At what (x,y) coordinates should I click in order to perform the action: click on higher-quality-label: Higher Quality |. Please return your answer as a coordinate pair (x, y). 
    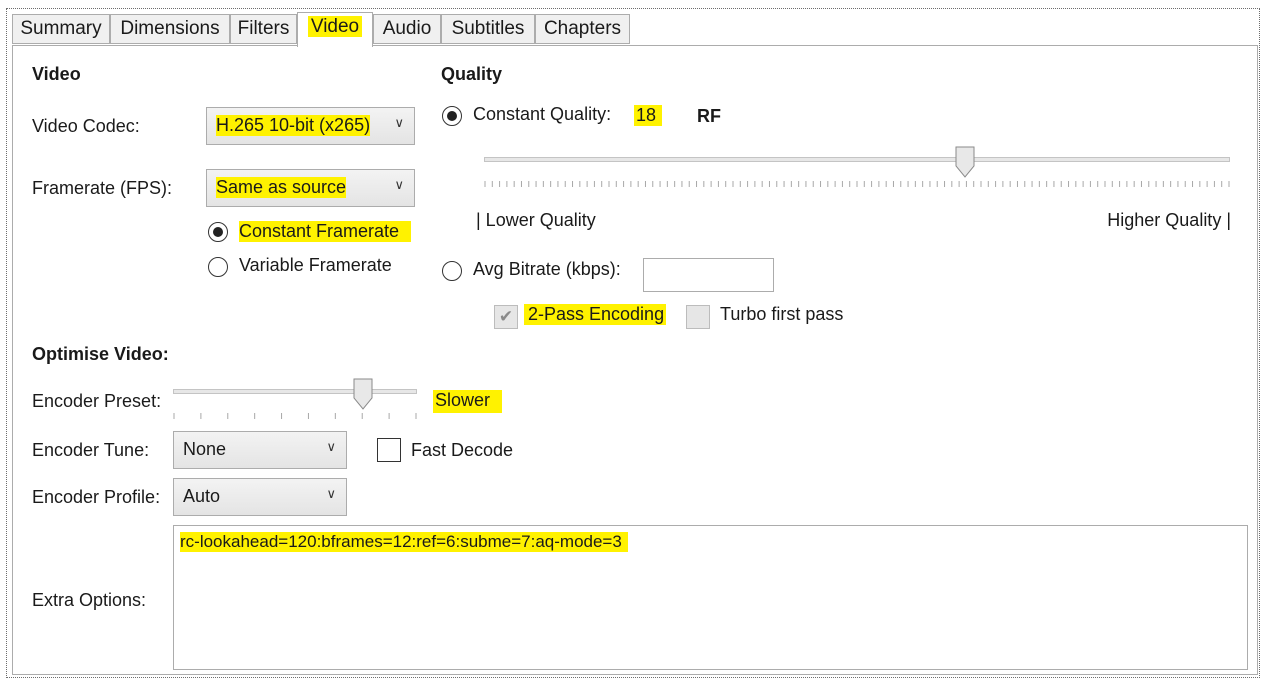
    Looking at the image, I should click on (1169, 220).